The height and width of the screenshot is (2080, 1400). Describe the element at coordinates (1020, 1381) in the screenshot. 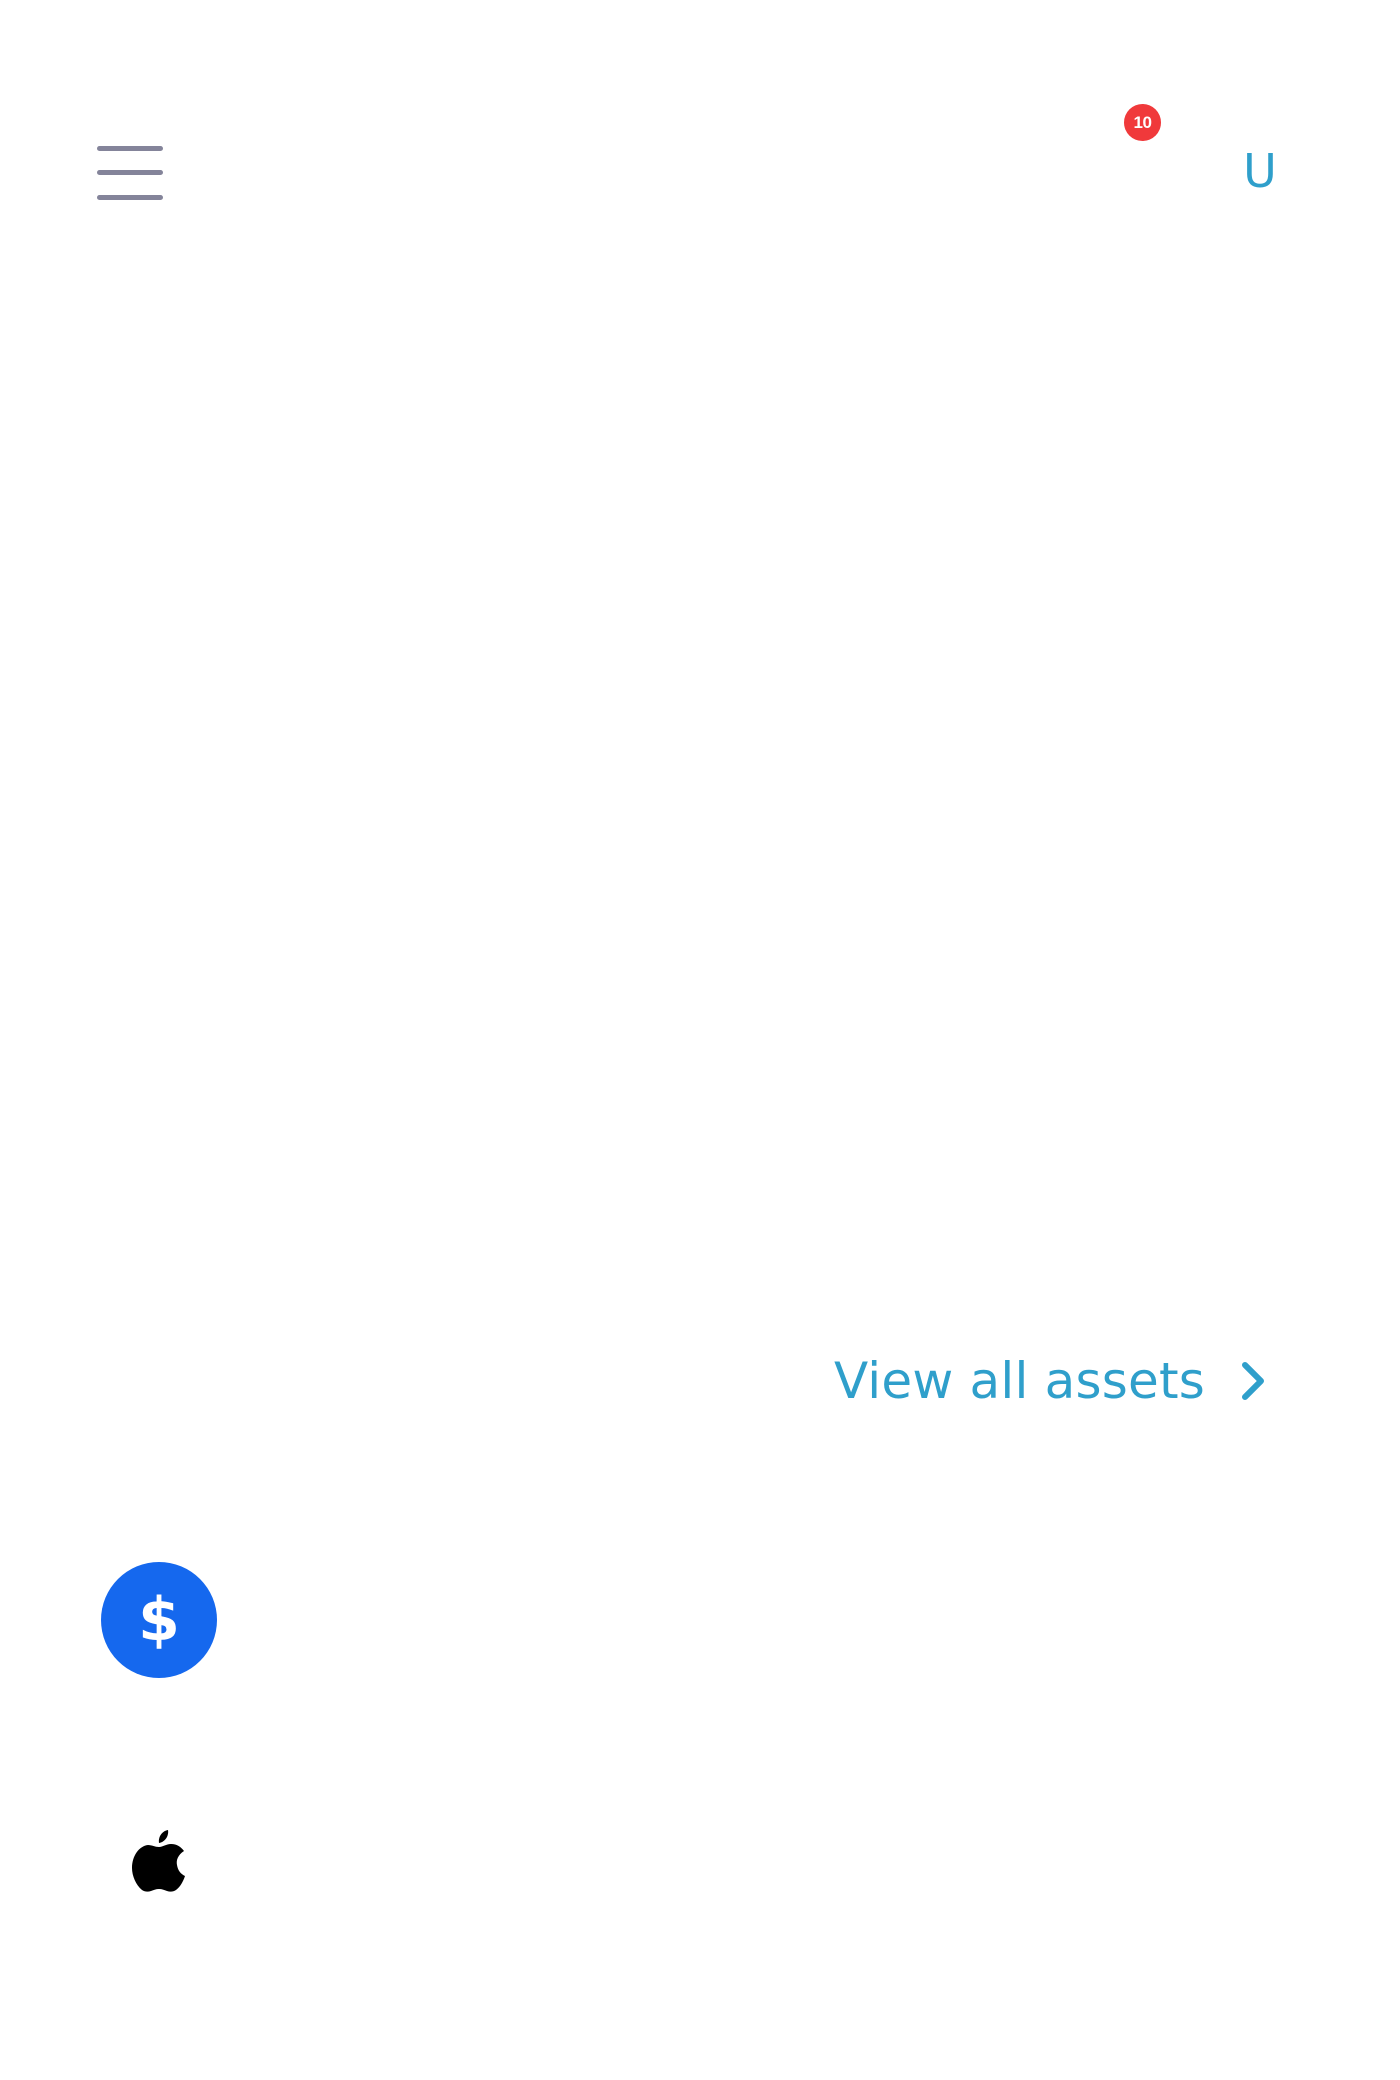

I see `view-all-assets-label: View all assets` at that location.